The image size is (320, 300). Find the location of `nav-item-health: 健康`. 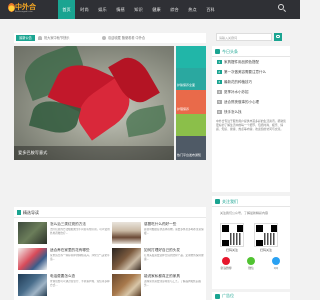

nav-item-health: 健康 is located at coordinates (156, 9).